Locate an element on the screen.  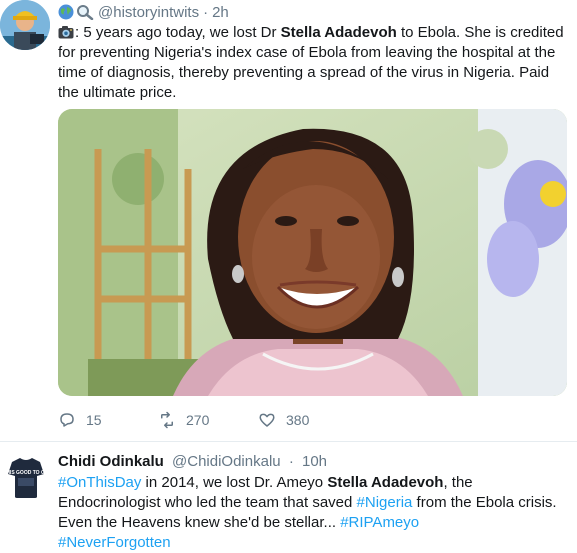
hashtag-nigeria: #Nigeria is located at coordinates (385, 502).